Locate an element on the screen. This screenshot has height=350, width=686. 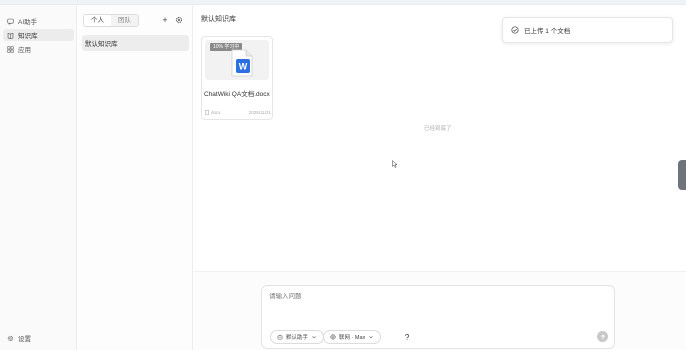
word-file-icon: W is located at coordinates (242, 63).